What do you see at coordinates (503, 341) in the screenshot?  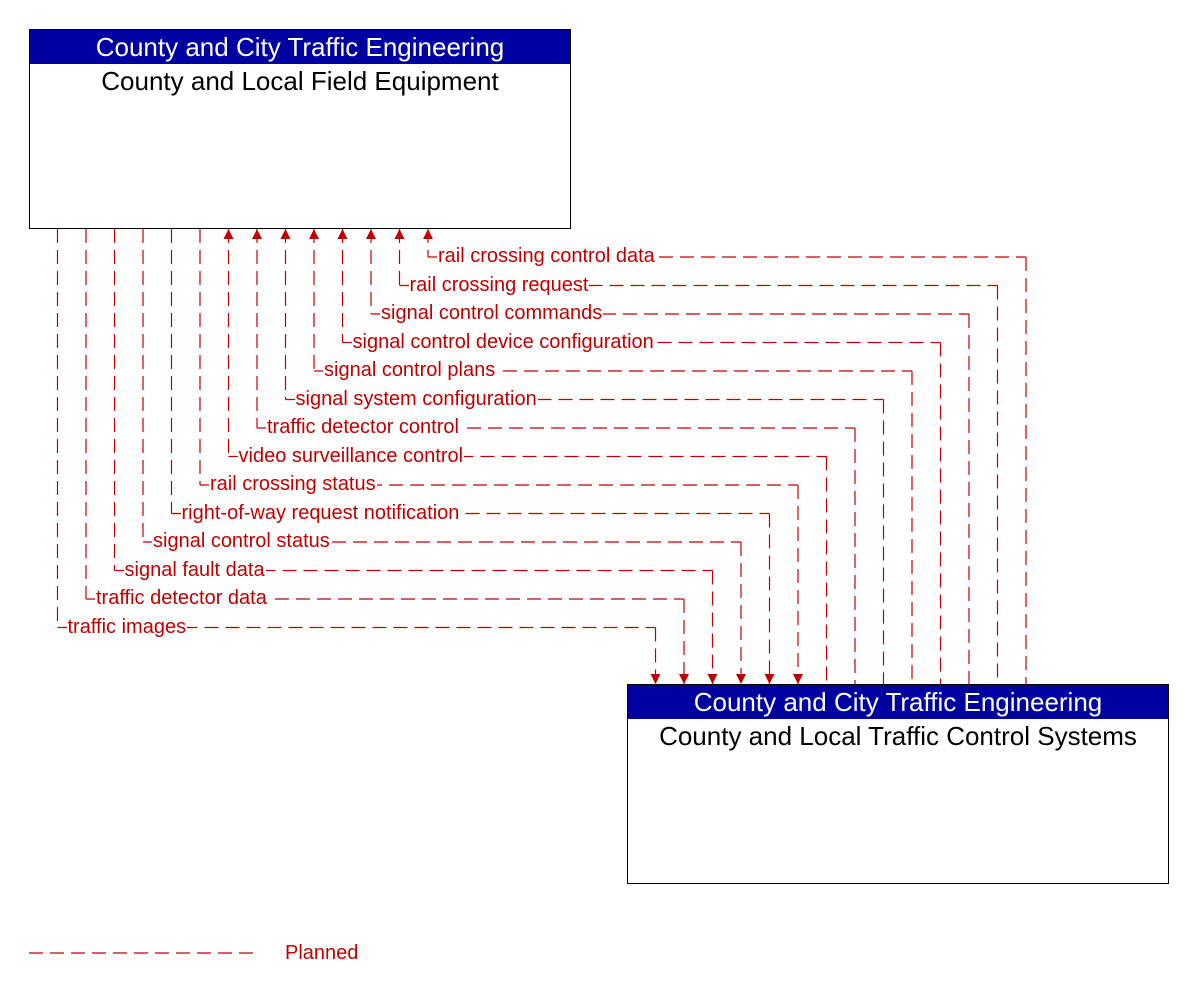 I see `flow-label: signal control device configuration` at bounding box center [503, 341].